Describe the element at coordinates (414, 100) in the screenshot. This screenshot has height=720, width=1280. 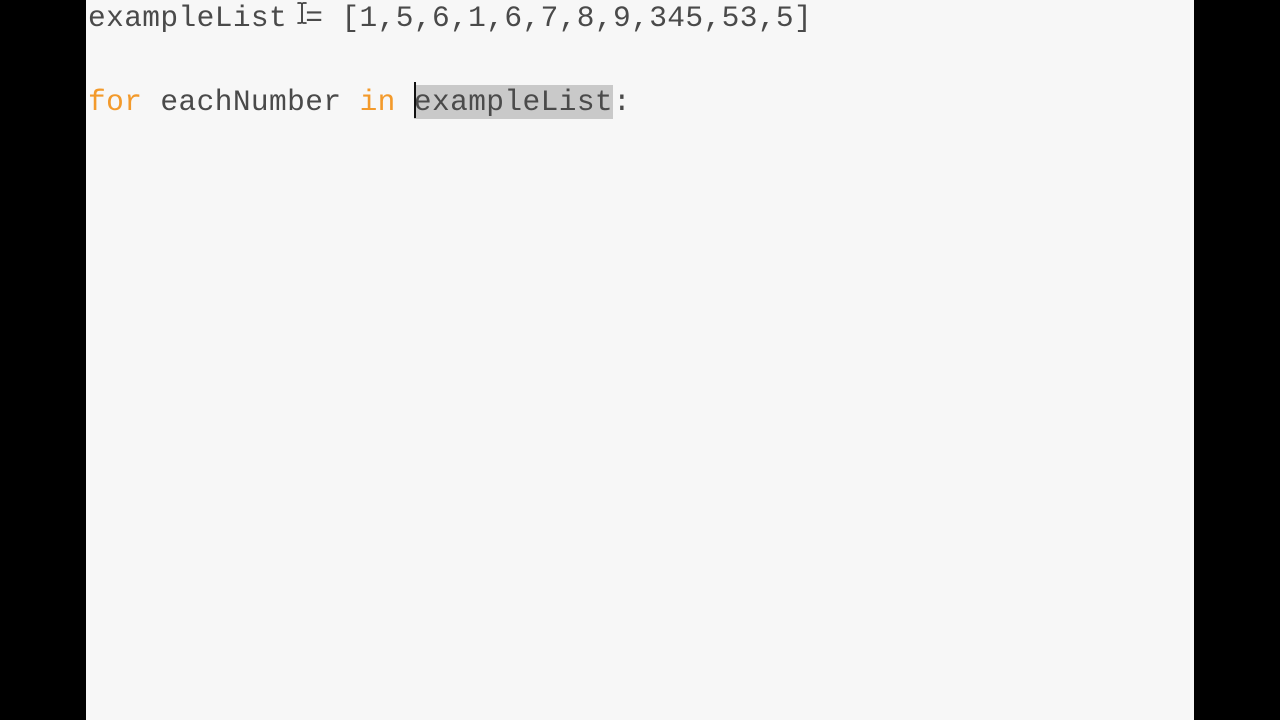
I see `text-caret` at that location.